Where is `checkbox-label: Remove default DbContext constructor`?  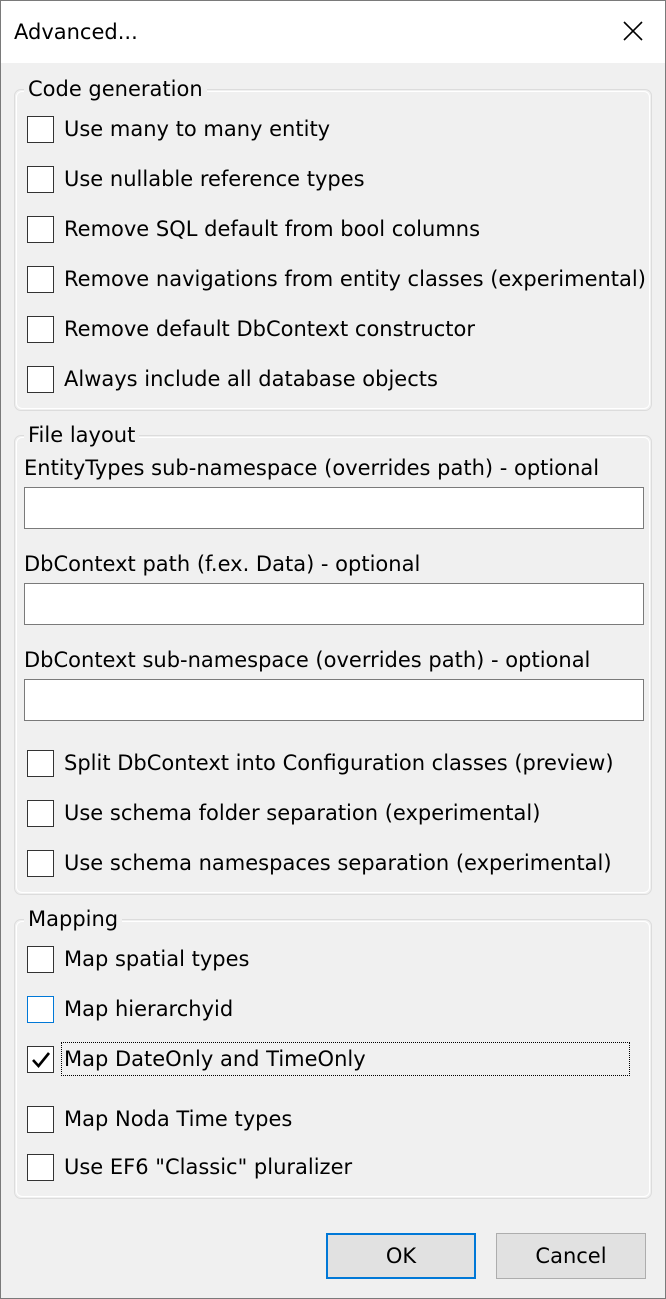 checkbox-label: Remove default DbContext constructor is located at coordinates (269, 329).